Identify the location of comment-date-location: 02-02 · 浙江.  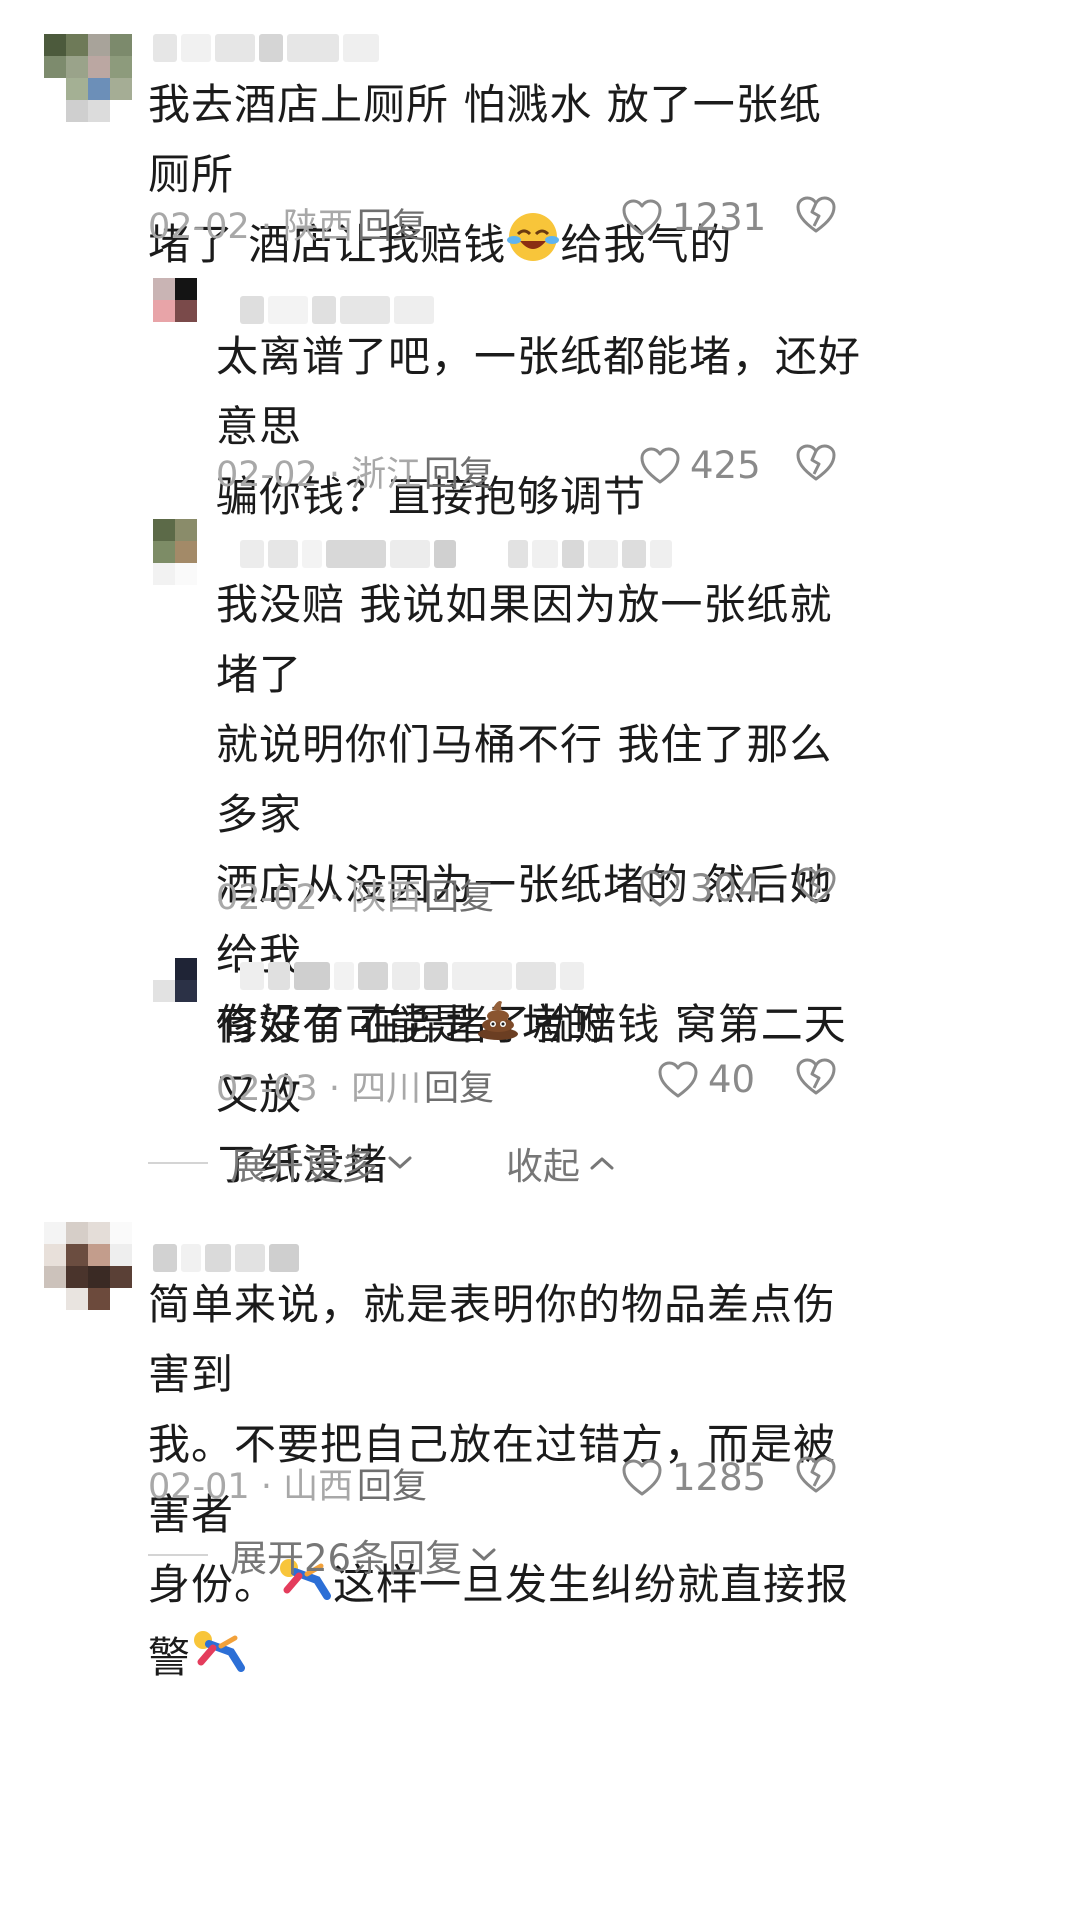
(319, 475).